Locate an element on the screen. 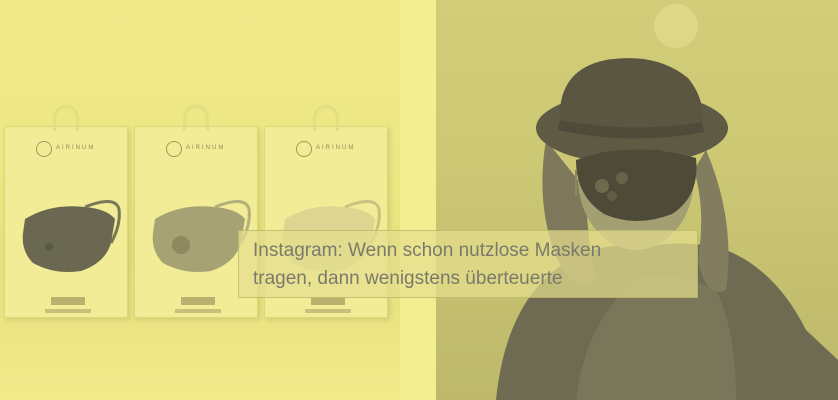  caption-line-2: tragen, dann wenigstens überteuerte is located at coordinates (408, 278).